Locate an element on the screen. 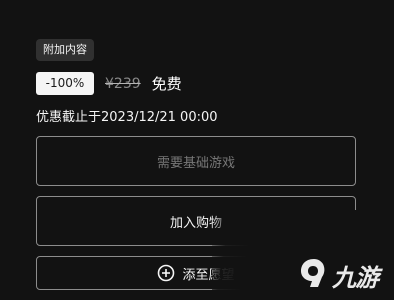 Image resolution: width=394 pixels, height=300 pixels. final-price: 免费 is located at coordinates (166, 84).